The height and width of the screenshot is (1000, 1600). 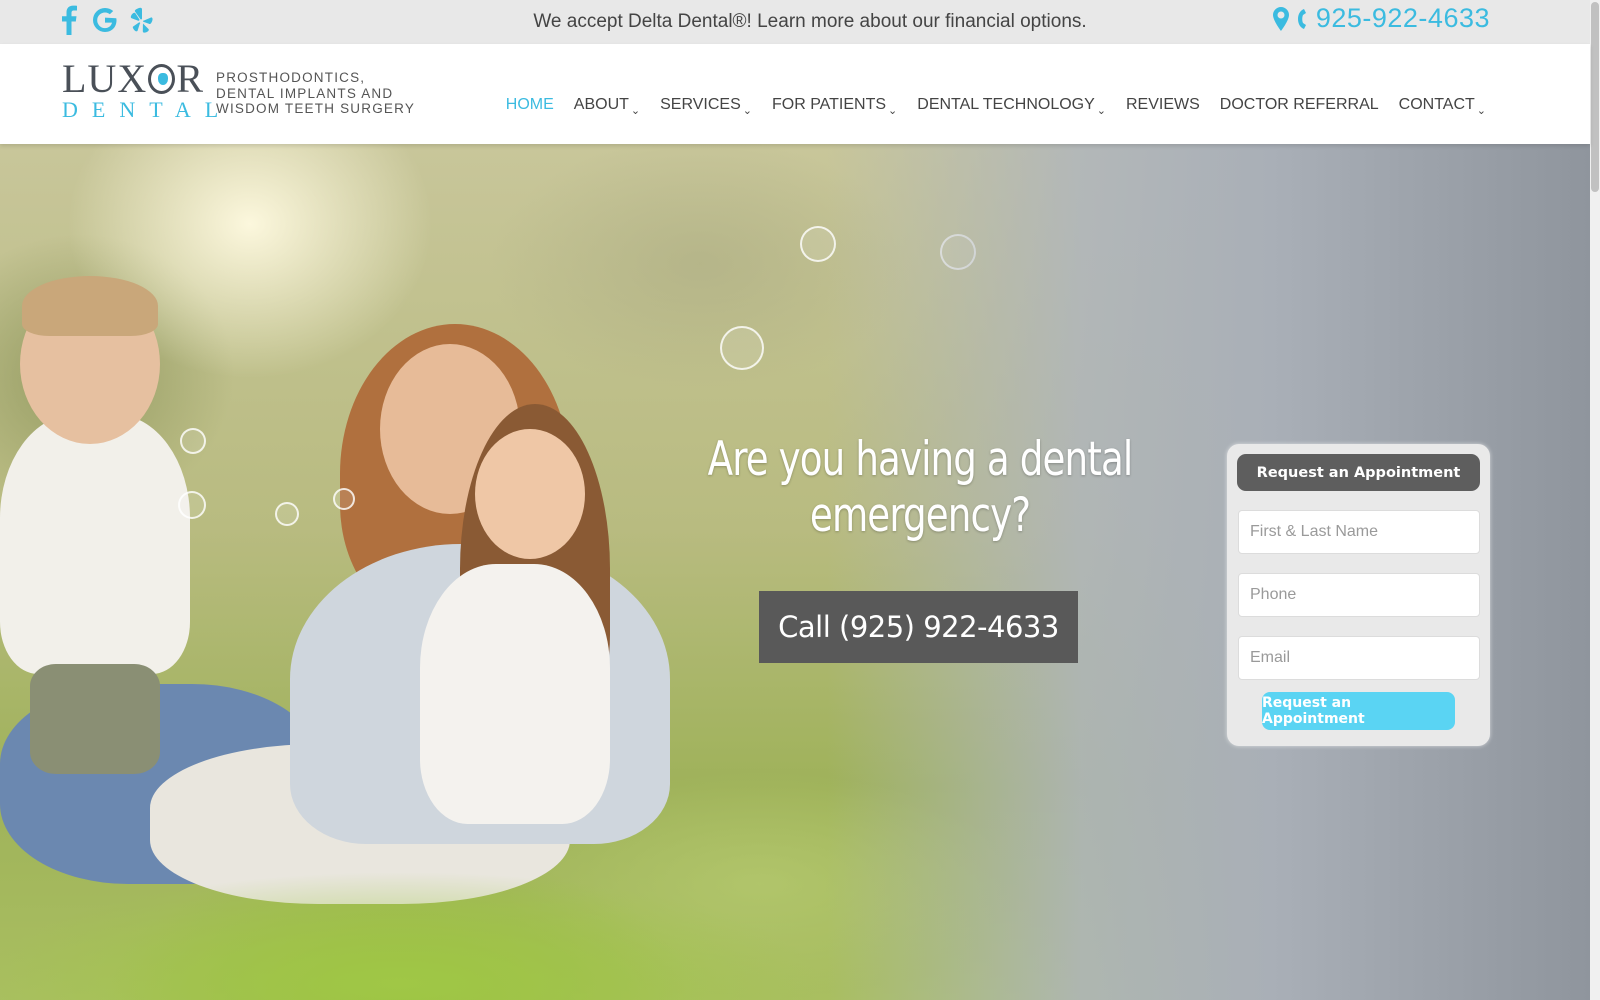 What do you see at coordinates (316, 108) in the screenshot?
I see `tagline-line-3: Wisdom Teeth Surgery` at bounding box center [316, 108].